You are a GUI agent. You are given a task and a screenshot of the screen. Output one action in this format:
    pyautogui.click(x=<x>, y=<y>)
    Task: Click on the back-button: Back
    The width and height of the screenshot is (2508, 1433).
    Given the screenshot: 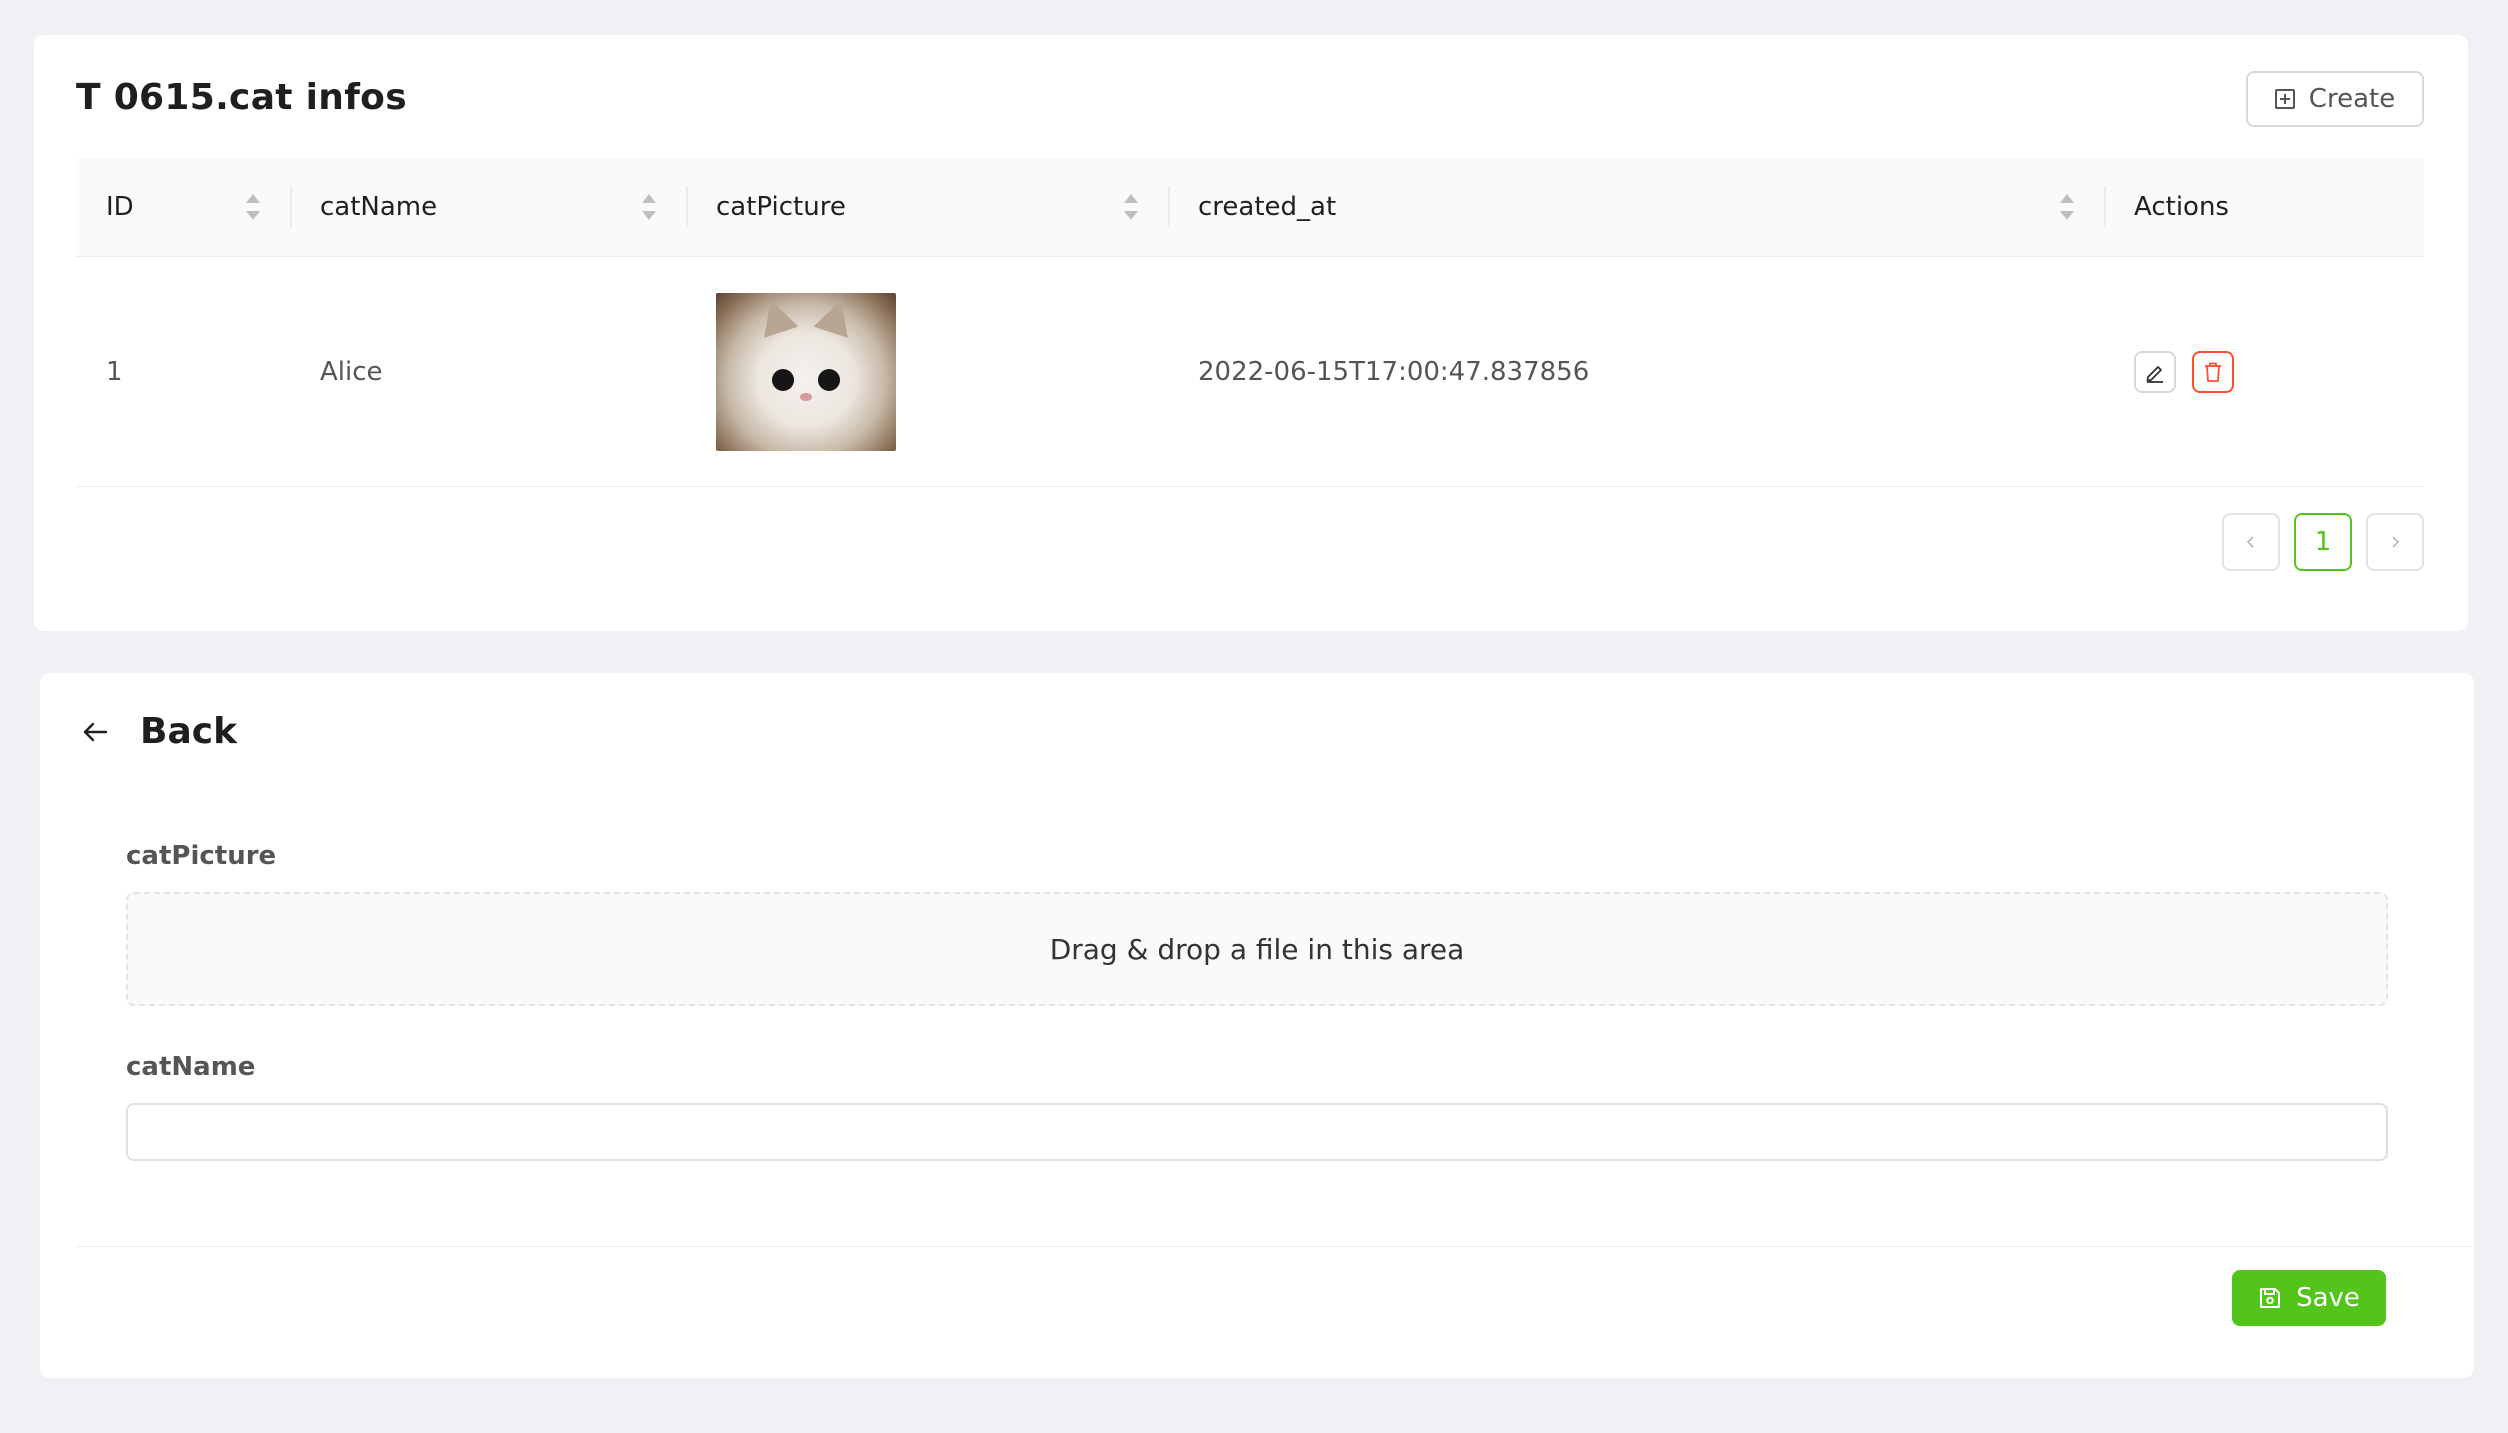 What is the action you would take?
    pyautogui.click(x=158, y=731)
    